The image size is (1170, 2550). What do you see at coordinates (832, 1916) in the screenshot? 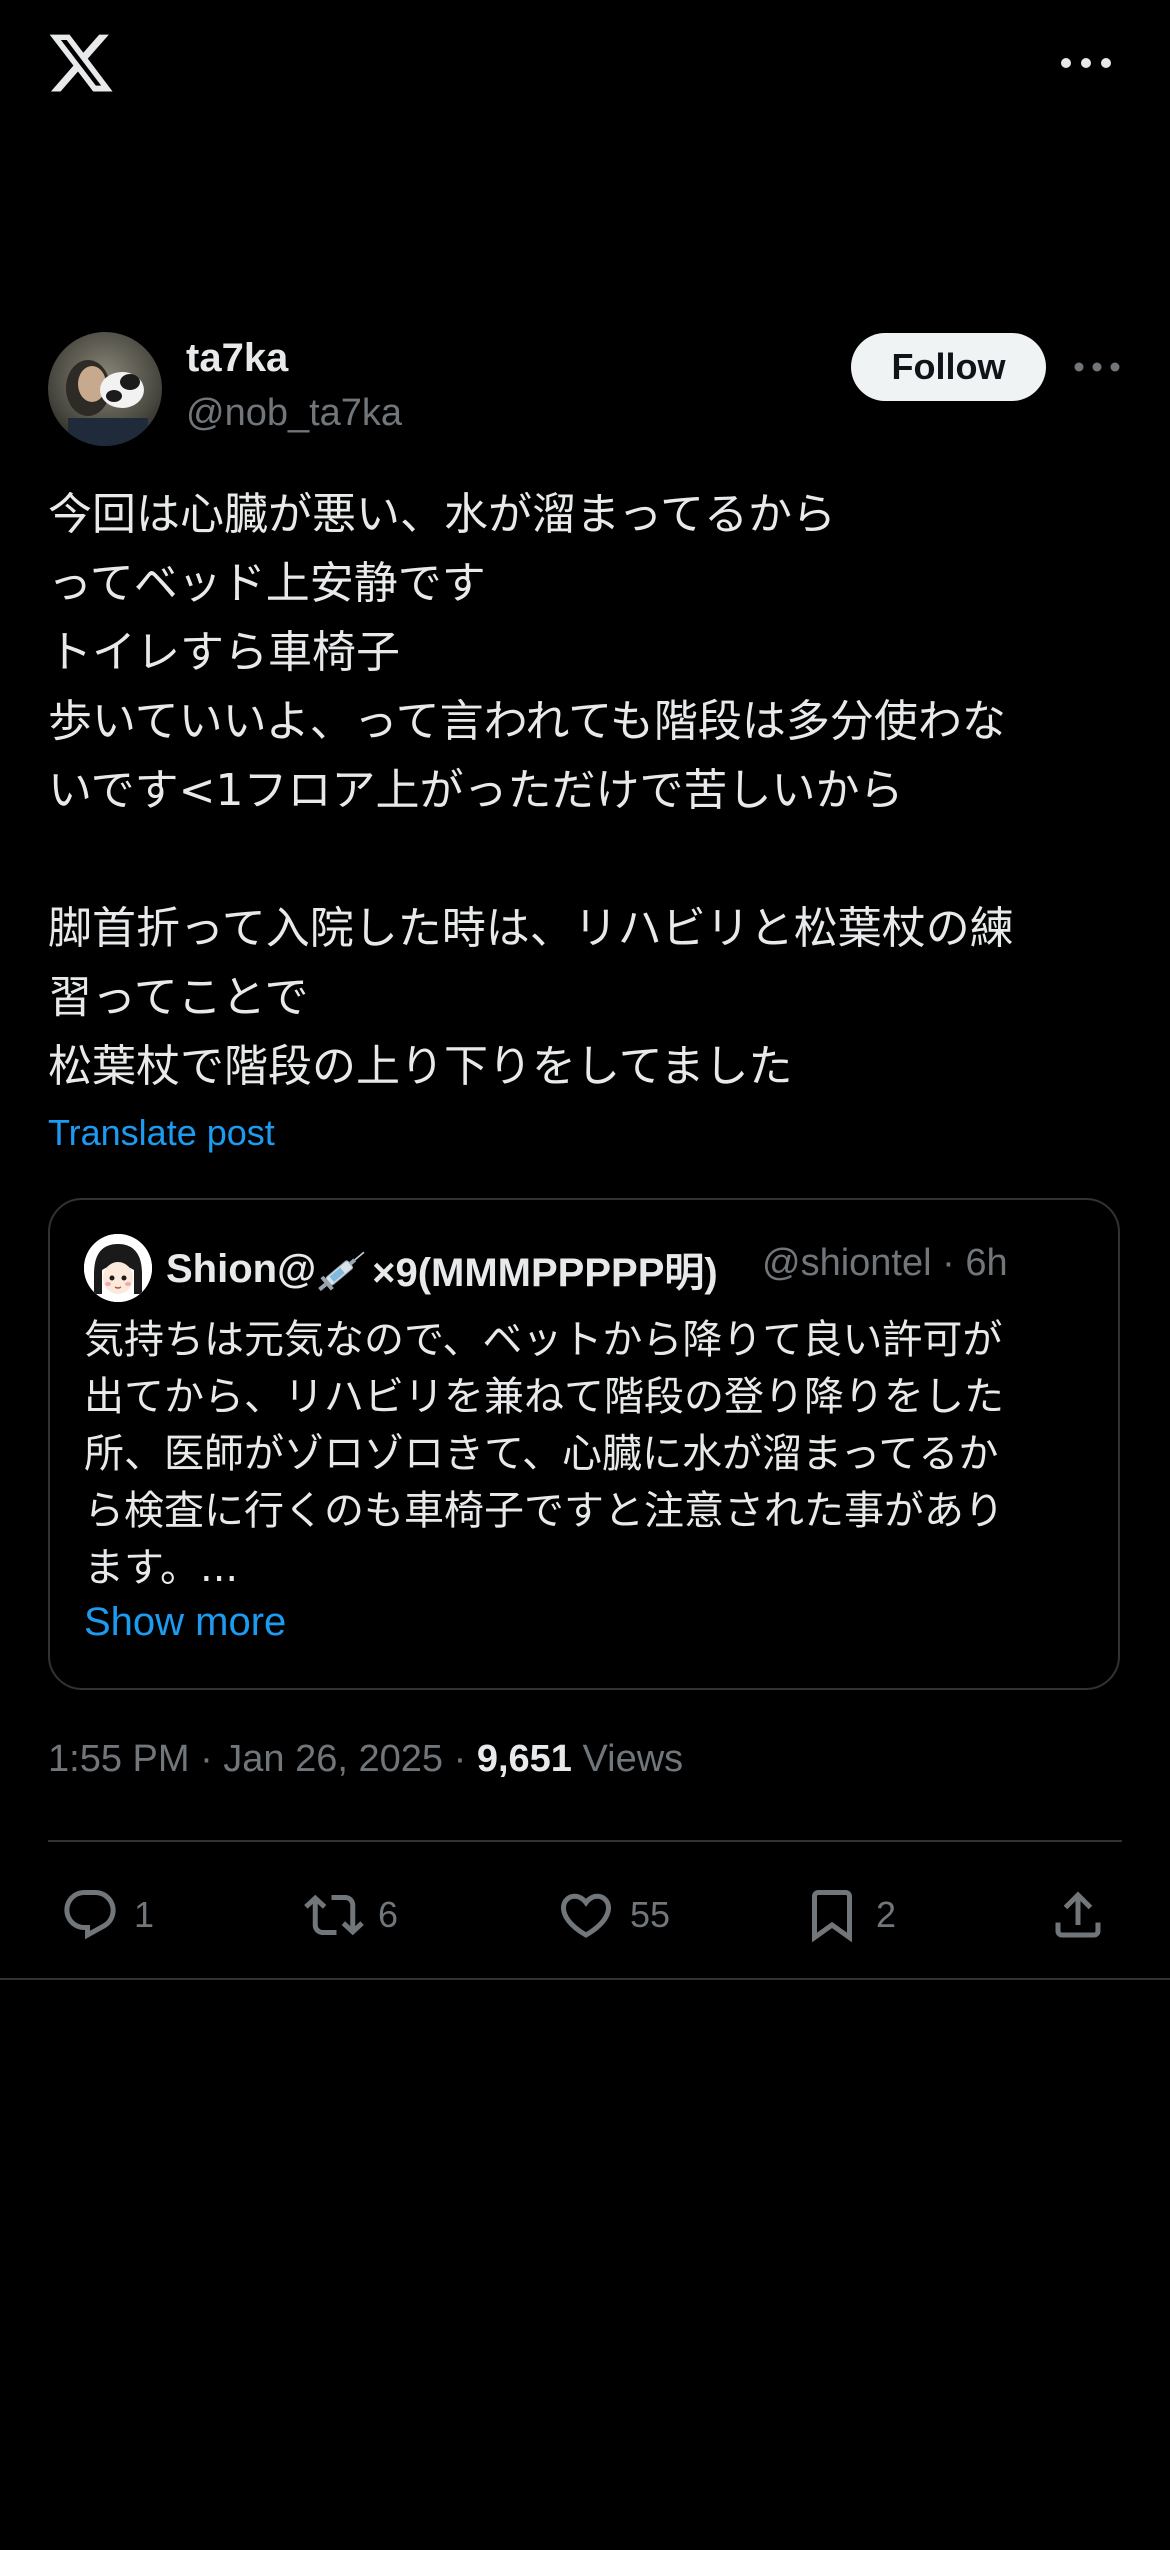
I see `bookmark-icon` at bounding box center [832, 1916].